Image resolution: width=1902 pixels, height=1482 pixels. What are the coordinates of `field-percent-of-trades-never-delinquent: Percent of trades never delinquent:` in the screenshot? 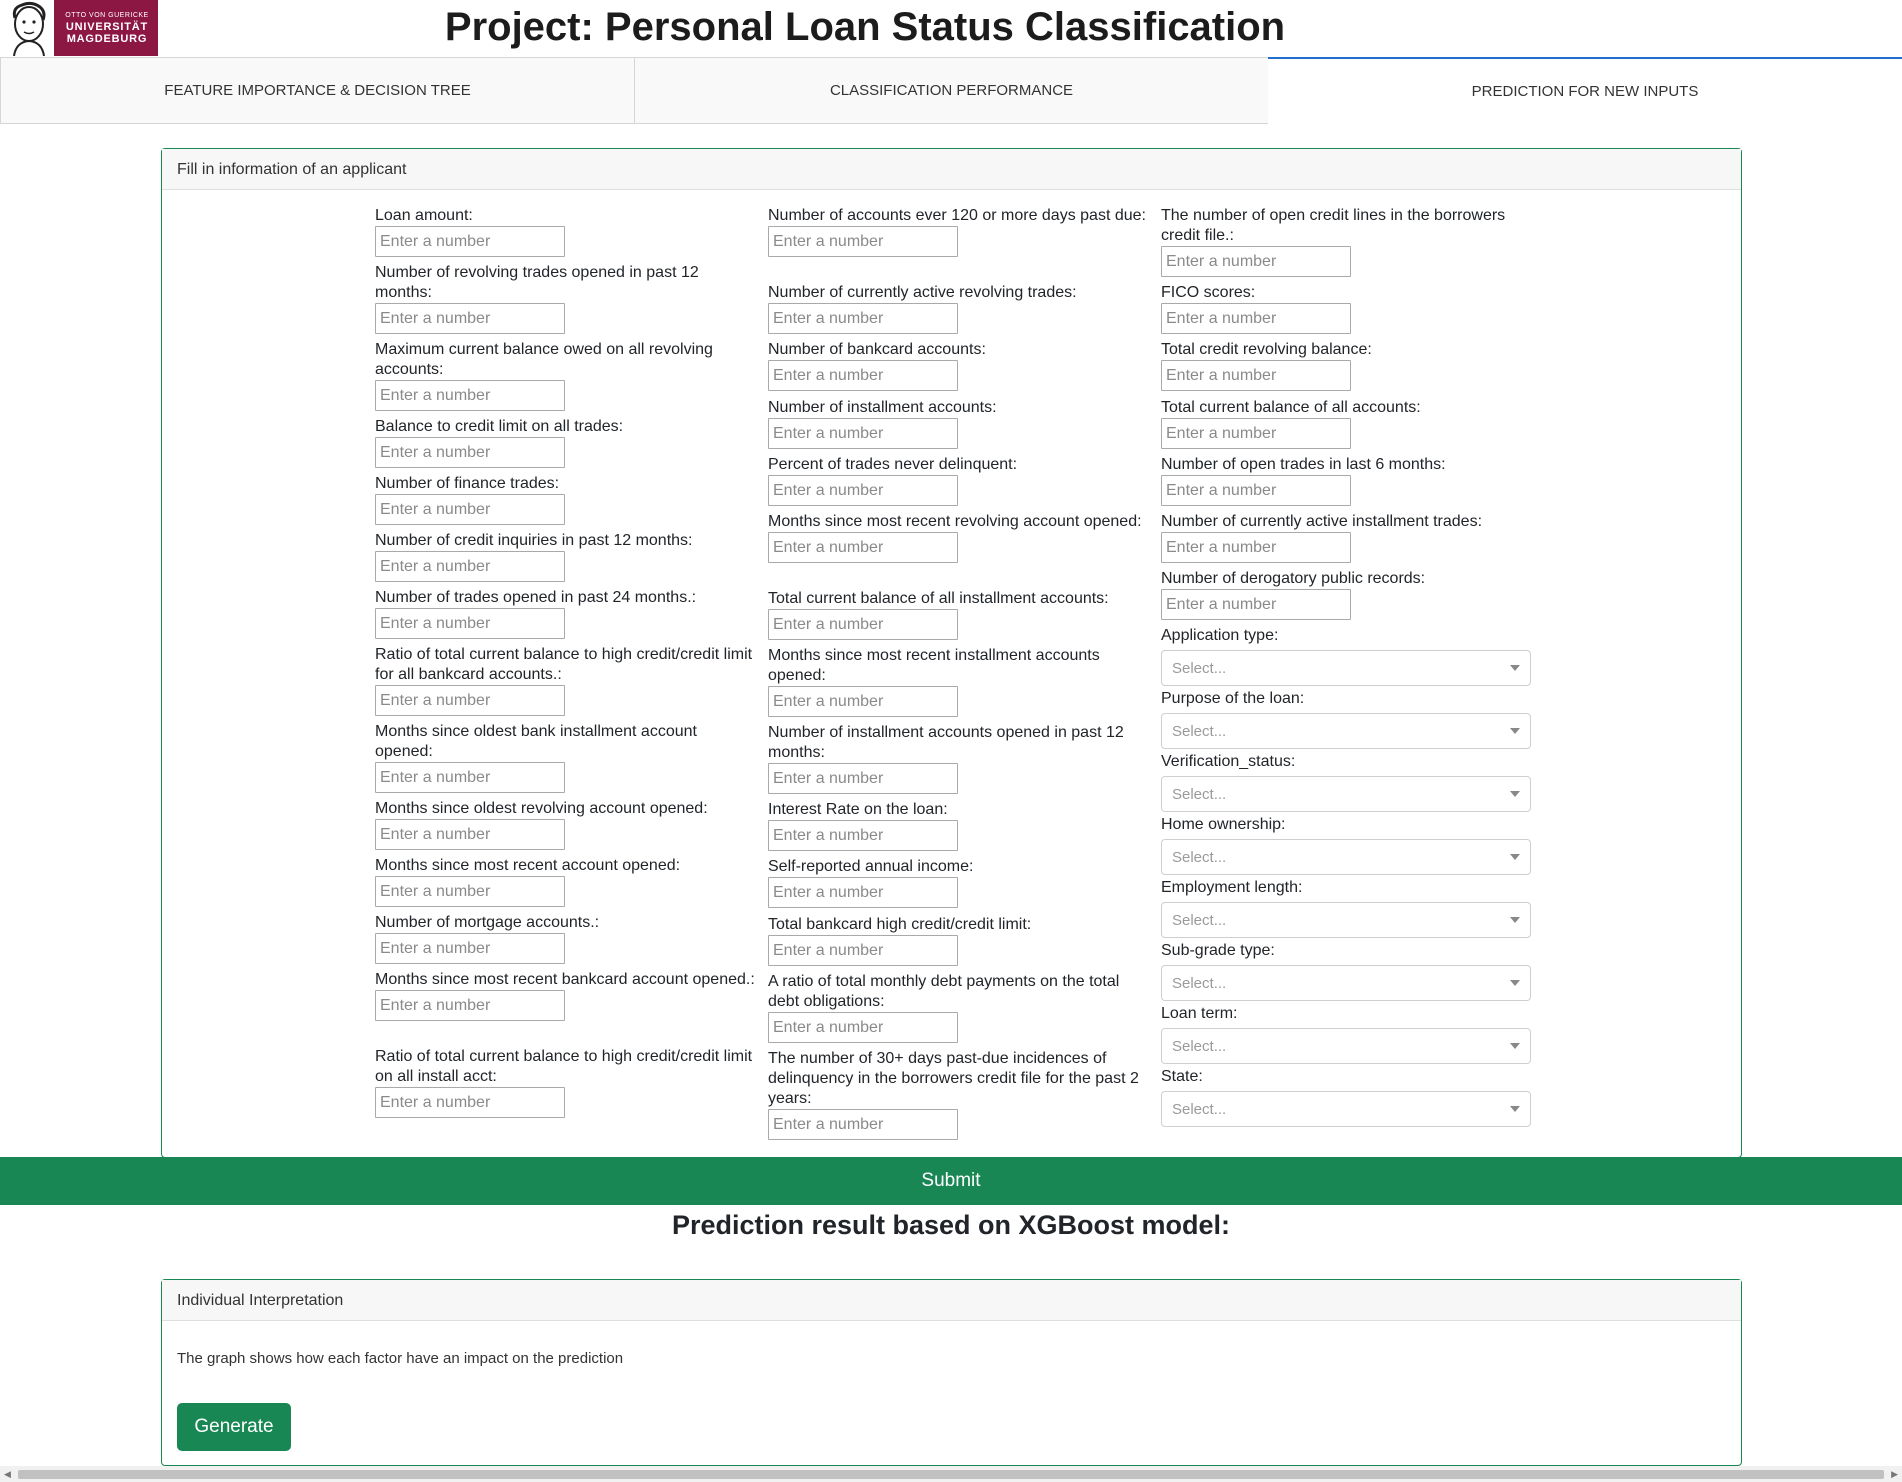 It's located at (958, 480).